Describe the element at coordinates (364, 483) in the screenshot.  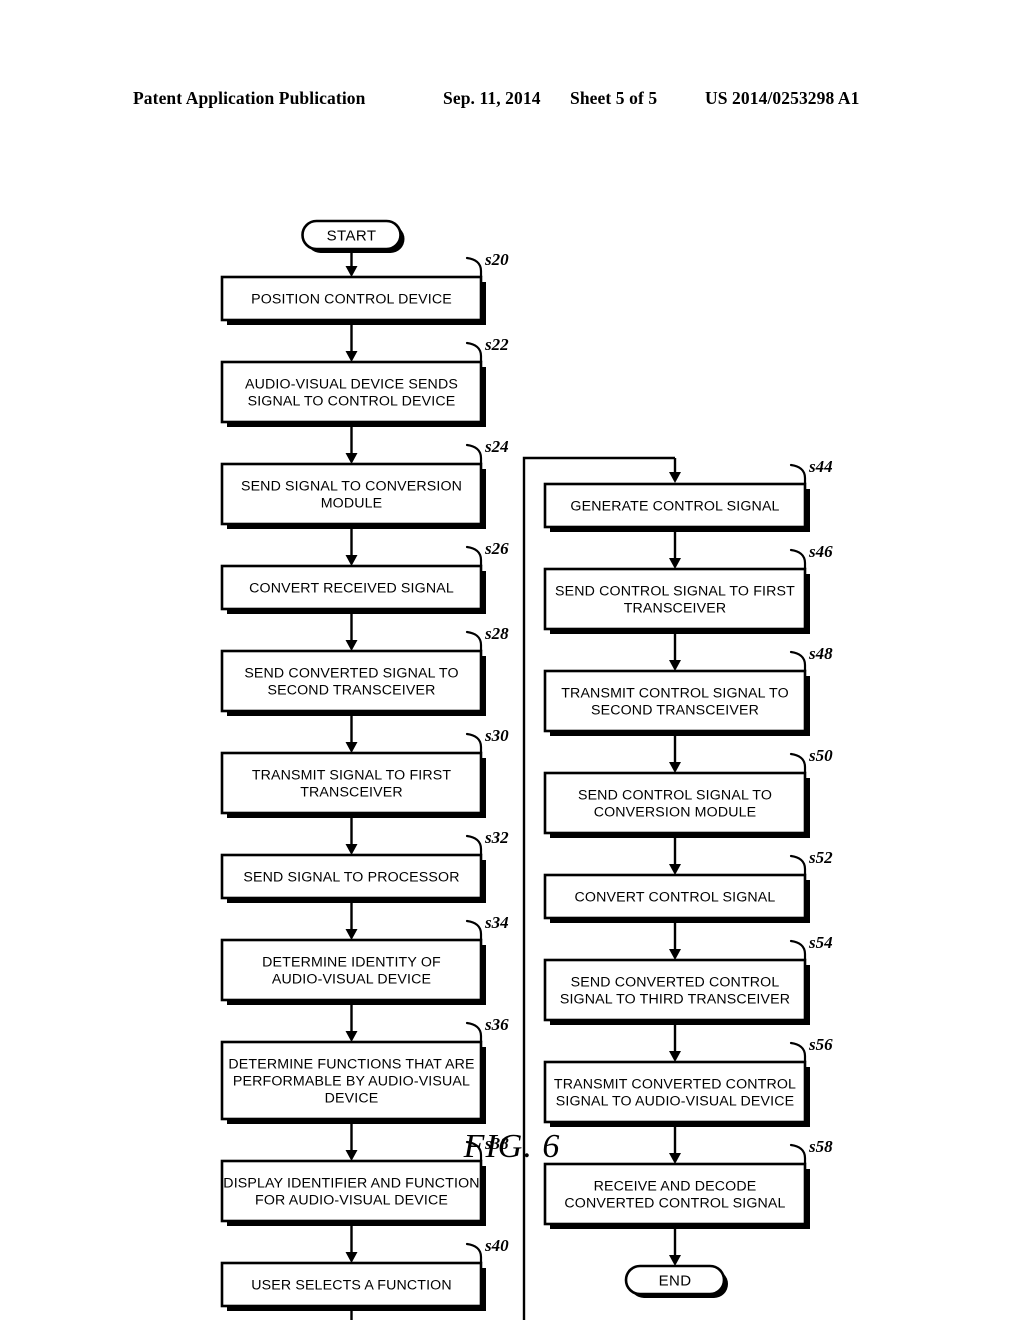
I see `flow-node-s24: SEND SIGNAL TO CONVERSION MODULEs24` at that location.